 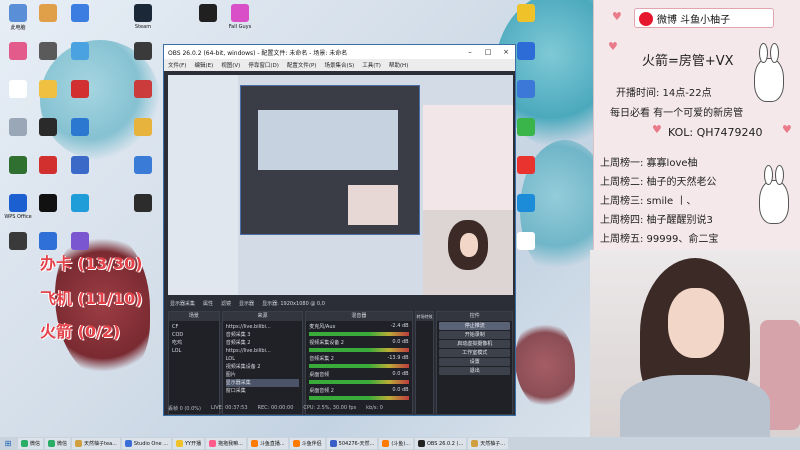 I want to click on minimize-icon: –, so click(x=470, y=52).